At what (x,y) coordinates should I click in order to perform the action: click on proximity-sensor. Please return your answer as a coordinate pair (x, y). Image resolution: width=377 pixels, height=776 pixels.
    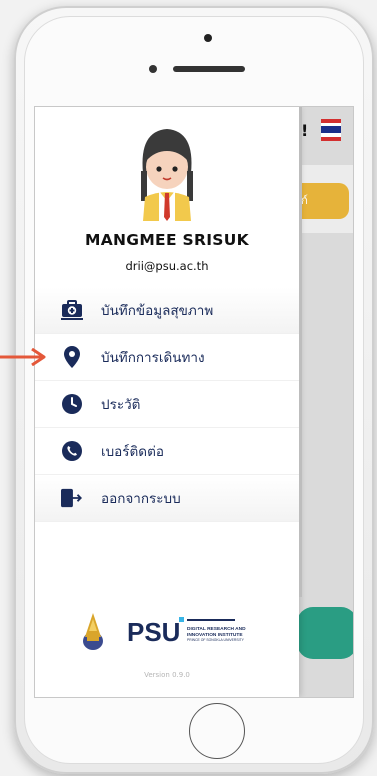
    Looking at the image, I should click on (153, 69).